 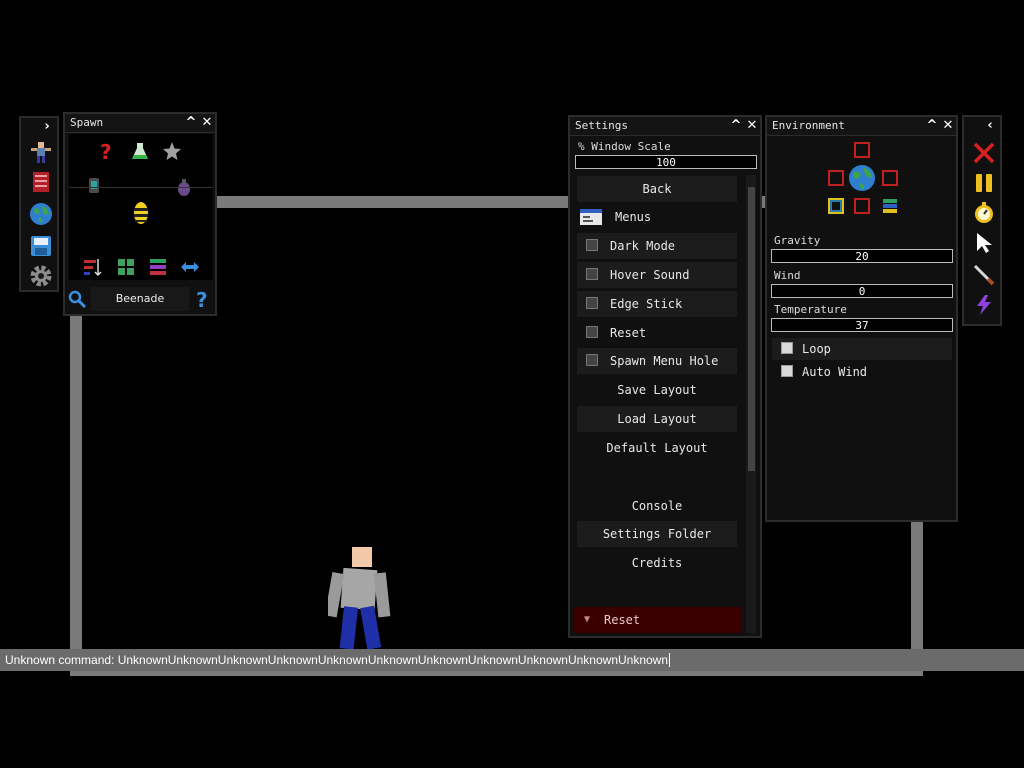 What do you see at coordinates (984, 243) in the screenshot?
I see `cursor-icon` at bounding box center [984, 243].